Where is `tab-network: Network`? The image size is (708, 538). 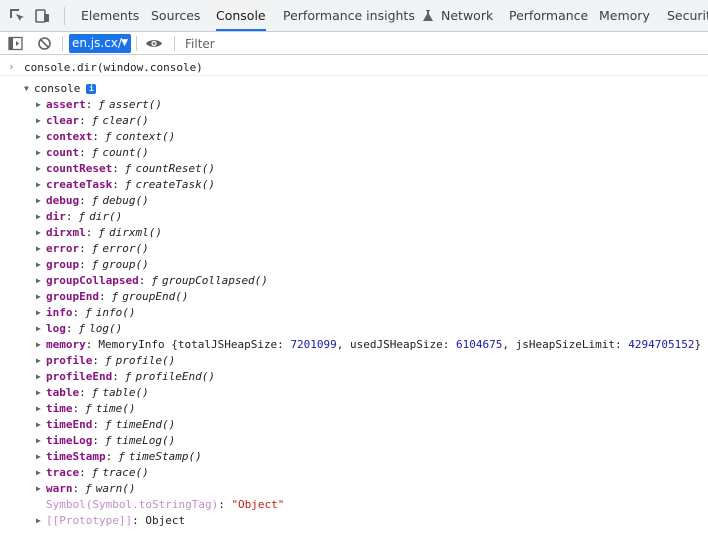
tab-network: Network is located at coordinates (467, 15).